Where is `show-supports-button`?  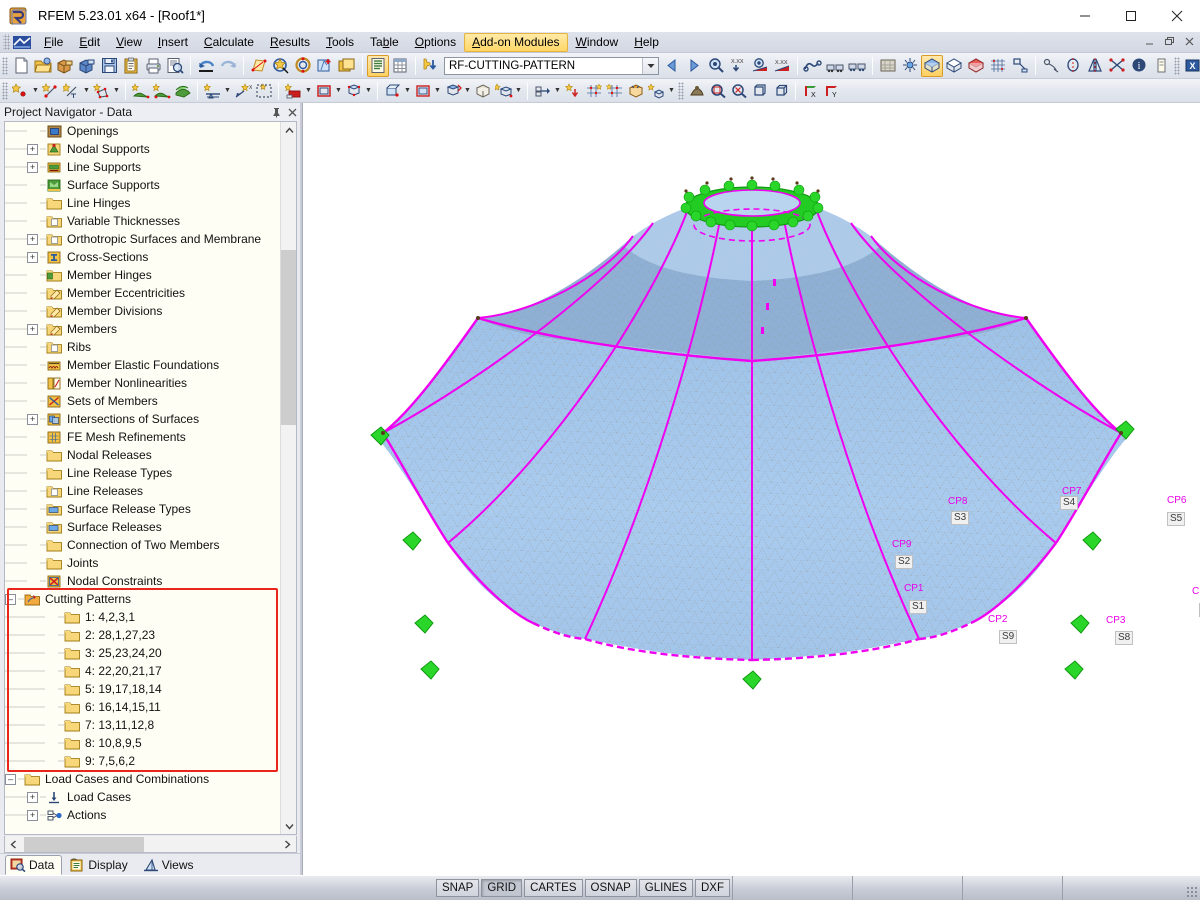 show-supports-button is located at coordinates (976, 66).